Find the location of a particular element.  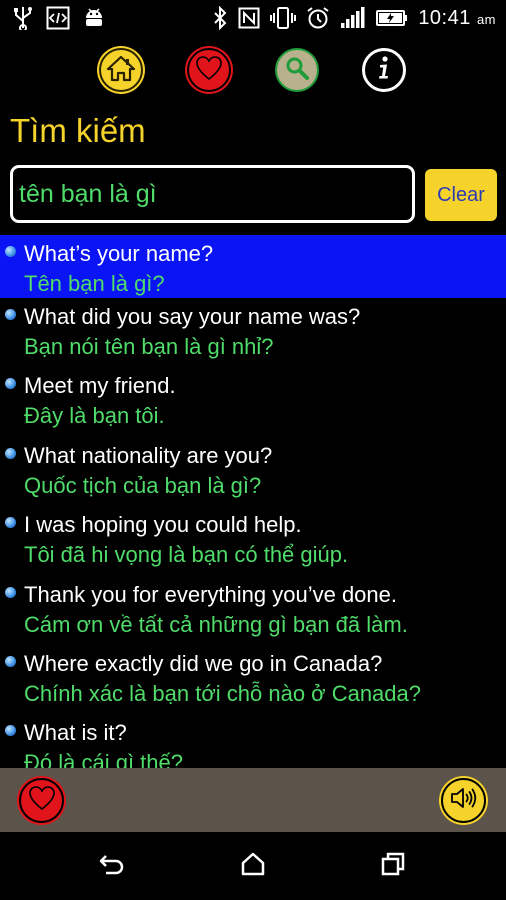

phrase-item: Meet my friend. Đây là bạn tôi. is located at coordinates (253, 401).